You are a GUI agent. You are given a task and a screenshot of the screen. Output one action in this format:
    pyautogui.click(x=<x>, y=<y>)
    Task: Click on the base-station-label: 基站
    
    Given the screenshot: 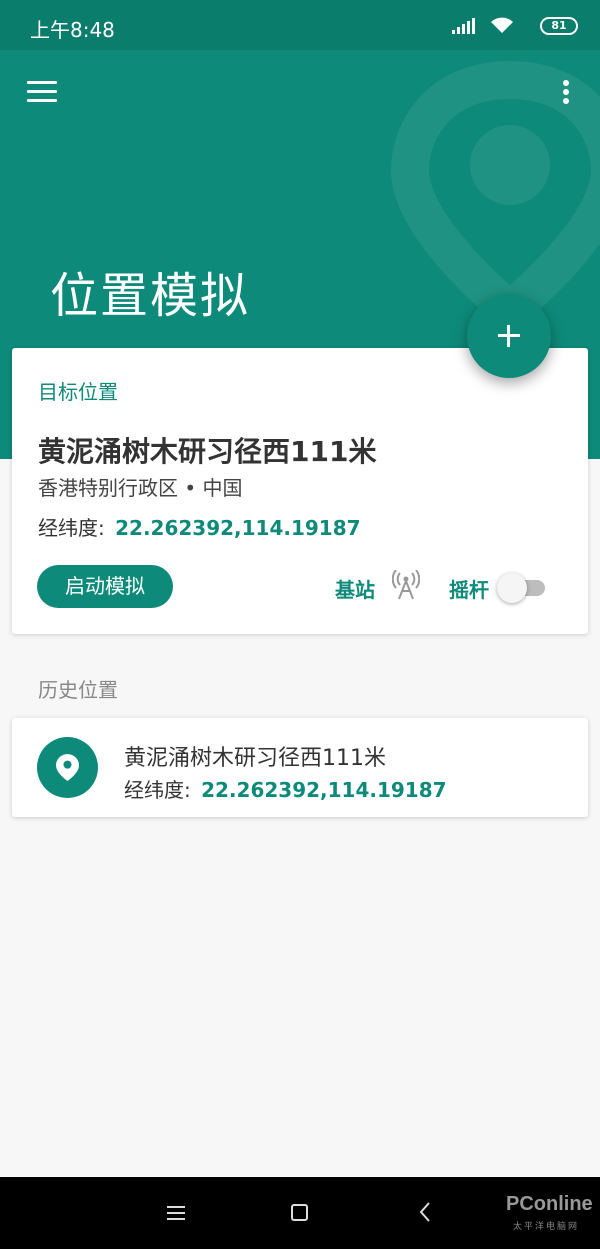 What is the action you would take?
    pyautogui.click(x=355, y=588)
    